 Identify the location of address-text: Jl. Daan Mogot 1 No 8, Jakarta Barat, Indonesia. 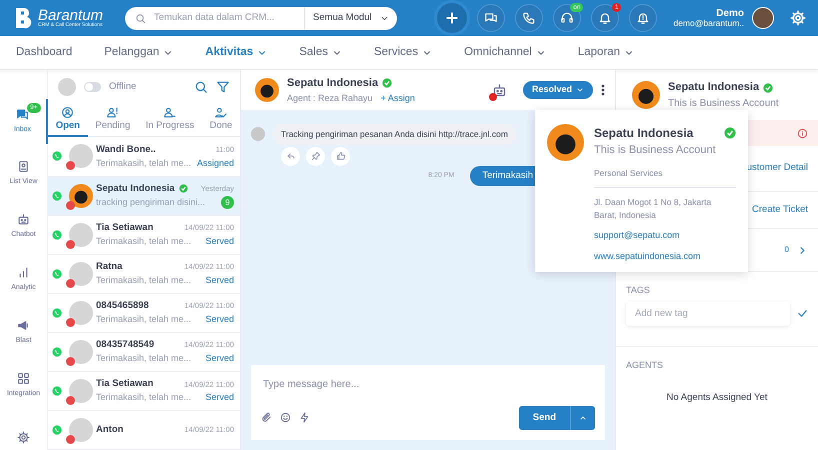
(653, 208).